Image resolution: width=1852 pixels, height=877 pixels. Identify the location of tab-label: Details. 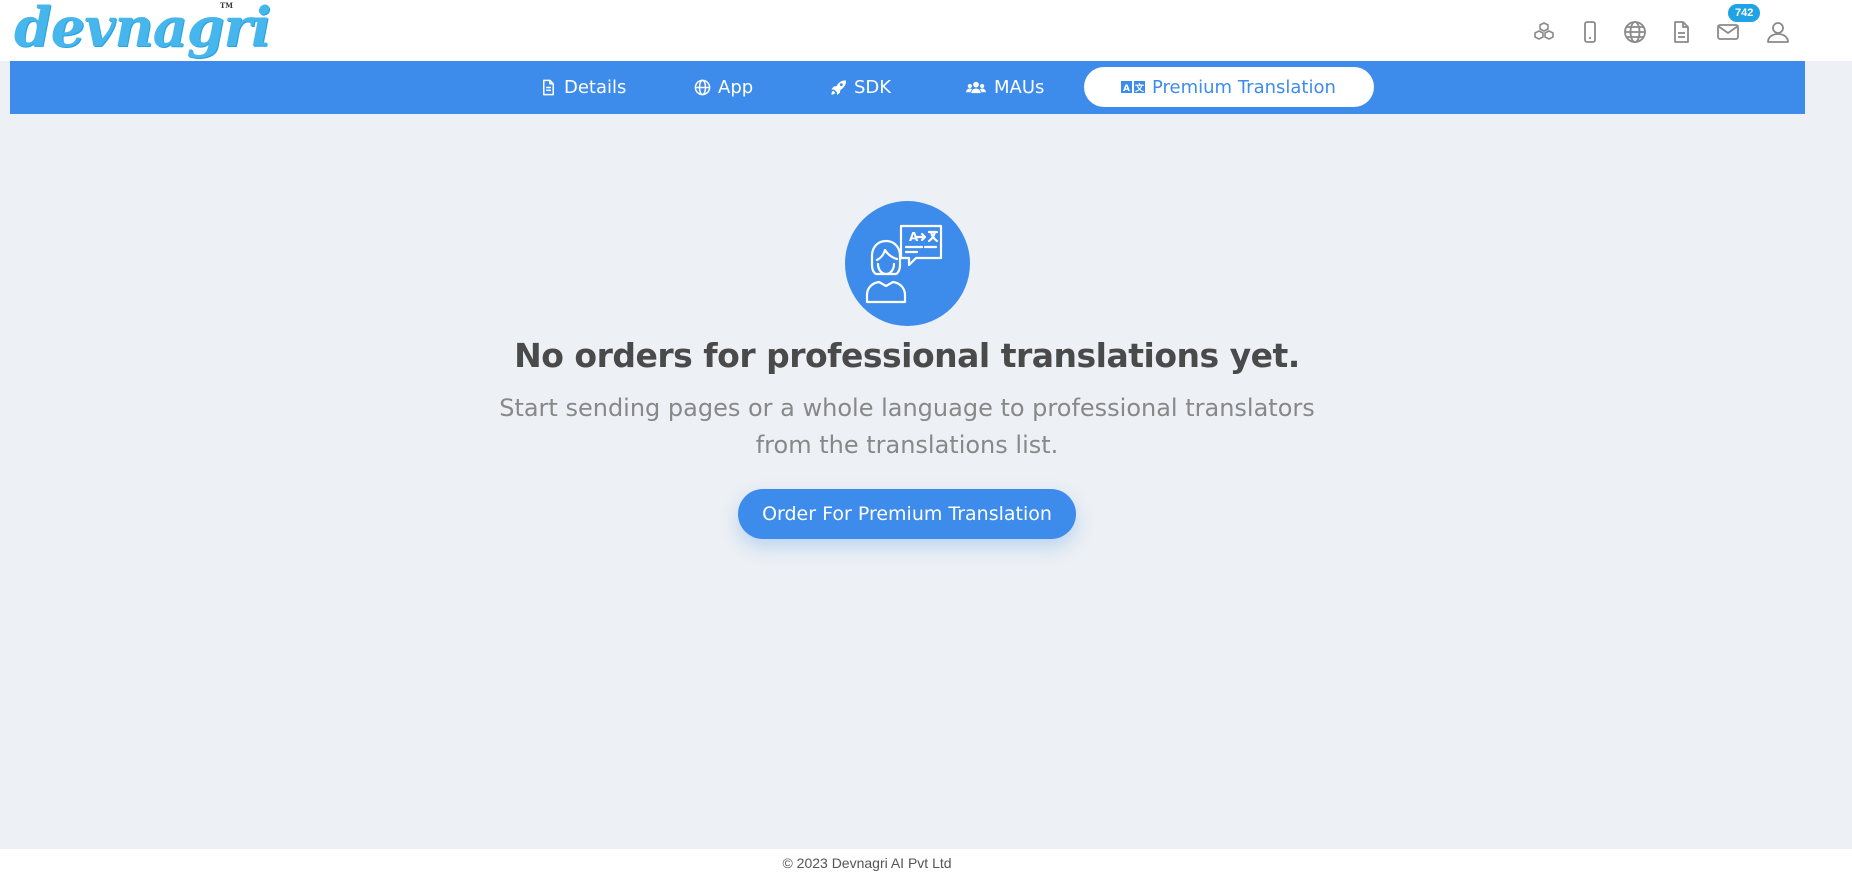
(595, 87).